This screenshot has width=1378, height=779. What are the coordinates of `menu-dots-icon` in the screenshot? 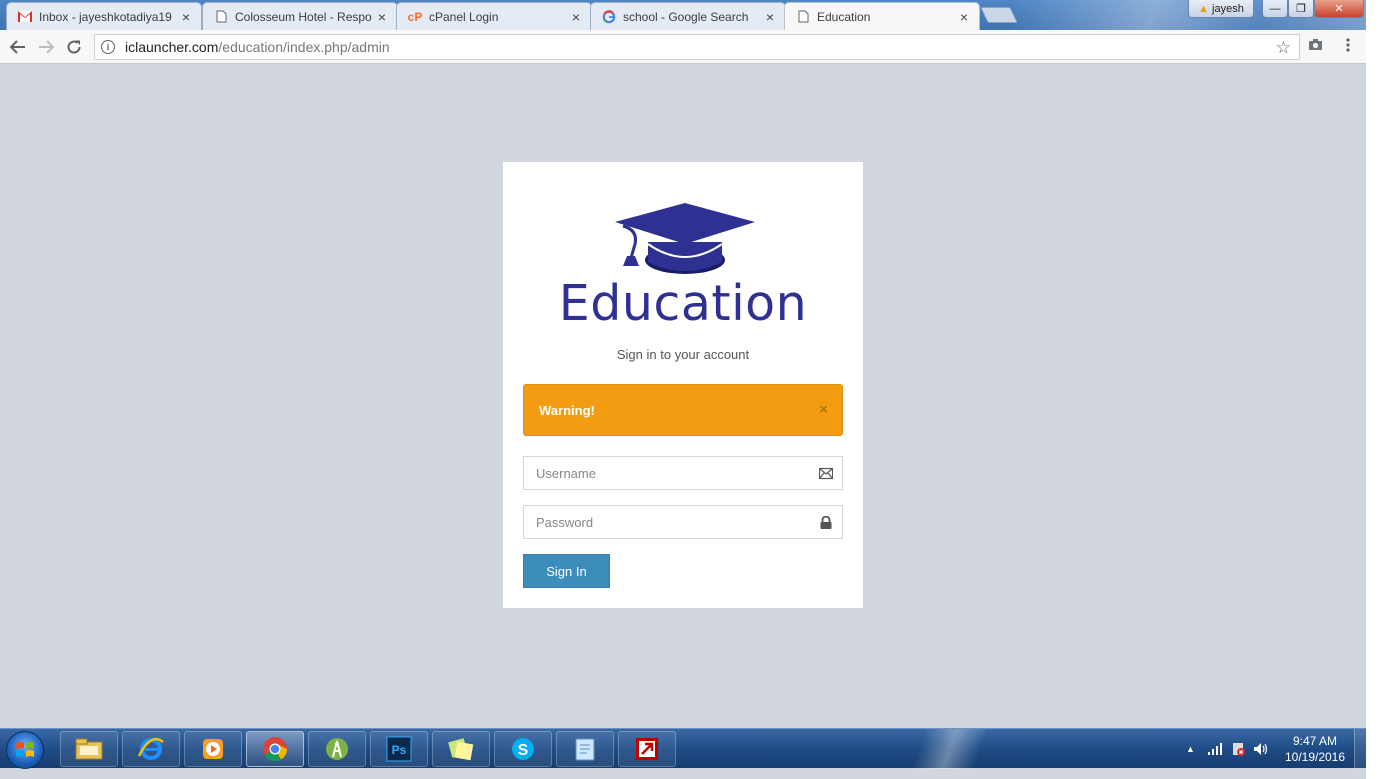 It's located at (1348, 47).